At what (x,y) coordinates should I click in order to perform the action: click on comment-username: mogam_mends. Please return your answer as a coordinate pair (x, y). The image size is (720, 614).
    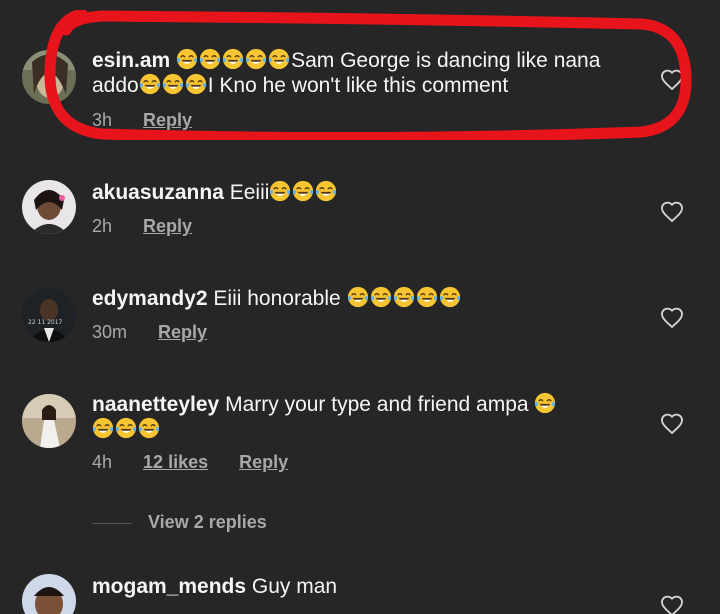
    Looking at the image, I should click on (169, 586).